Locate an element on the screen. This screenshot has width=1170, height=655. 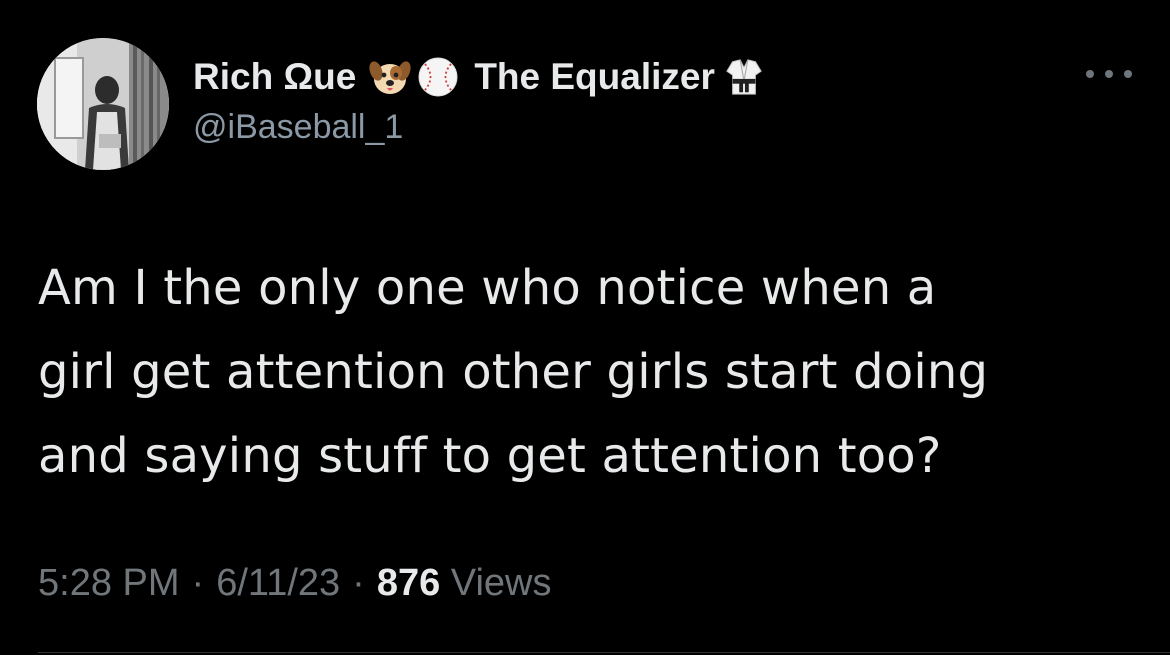
dog-face-icon is located at coordinates (390, 77).